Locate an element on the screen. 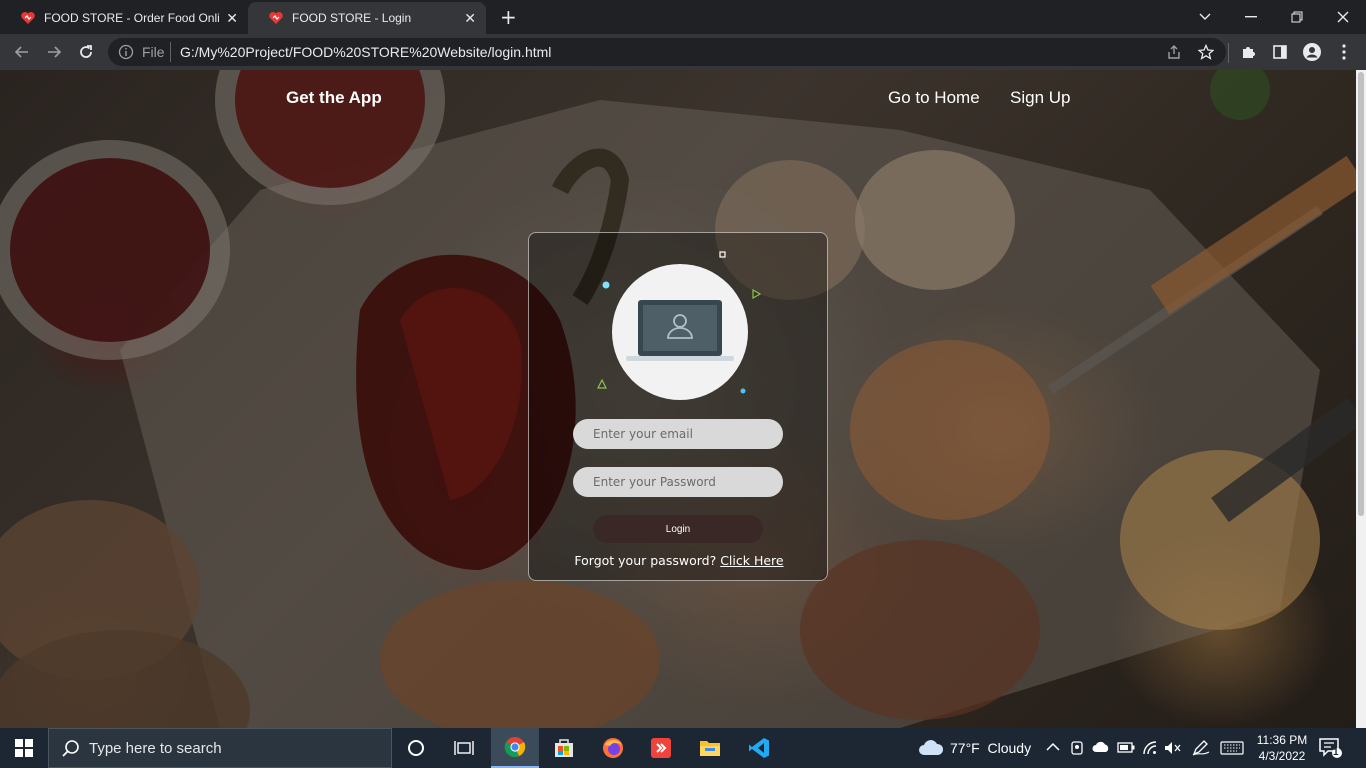 Image resolution: width=1366 pixels, height=768 pixels. cloudy-weather-icon is located at coordinates (931, 748).